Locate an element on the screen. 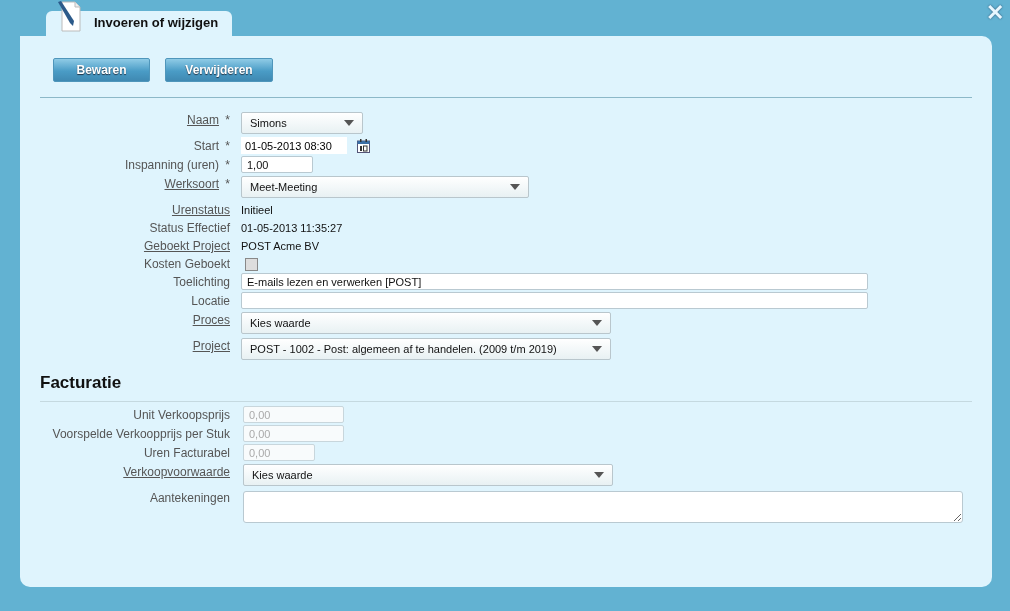 Image resolution: width=1010 pixels, height=611 pixels. field-label: Unit Verkoopsprijs is located at coordinates (181, 415).